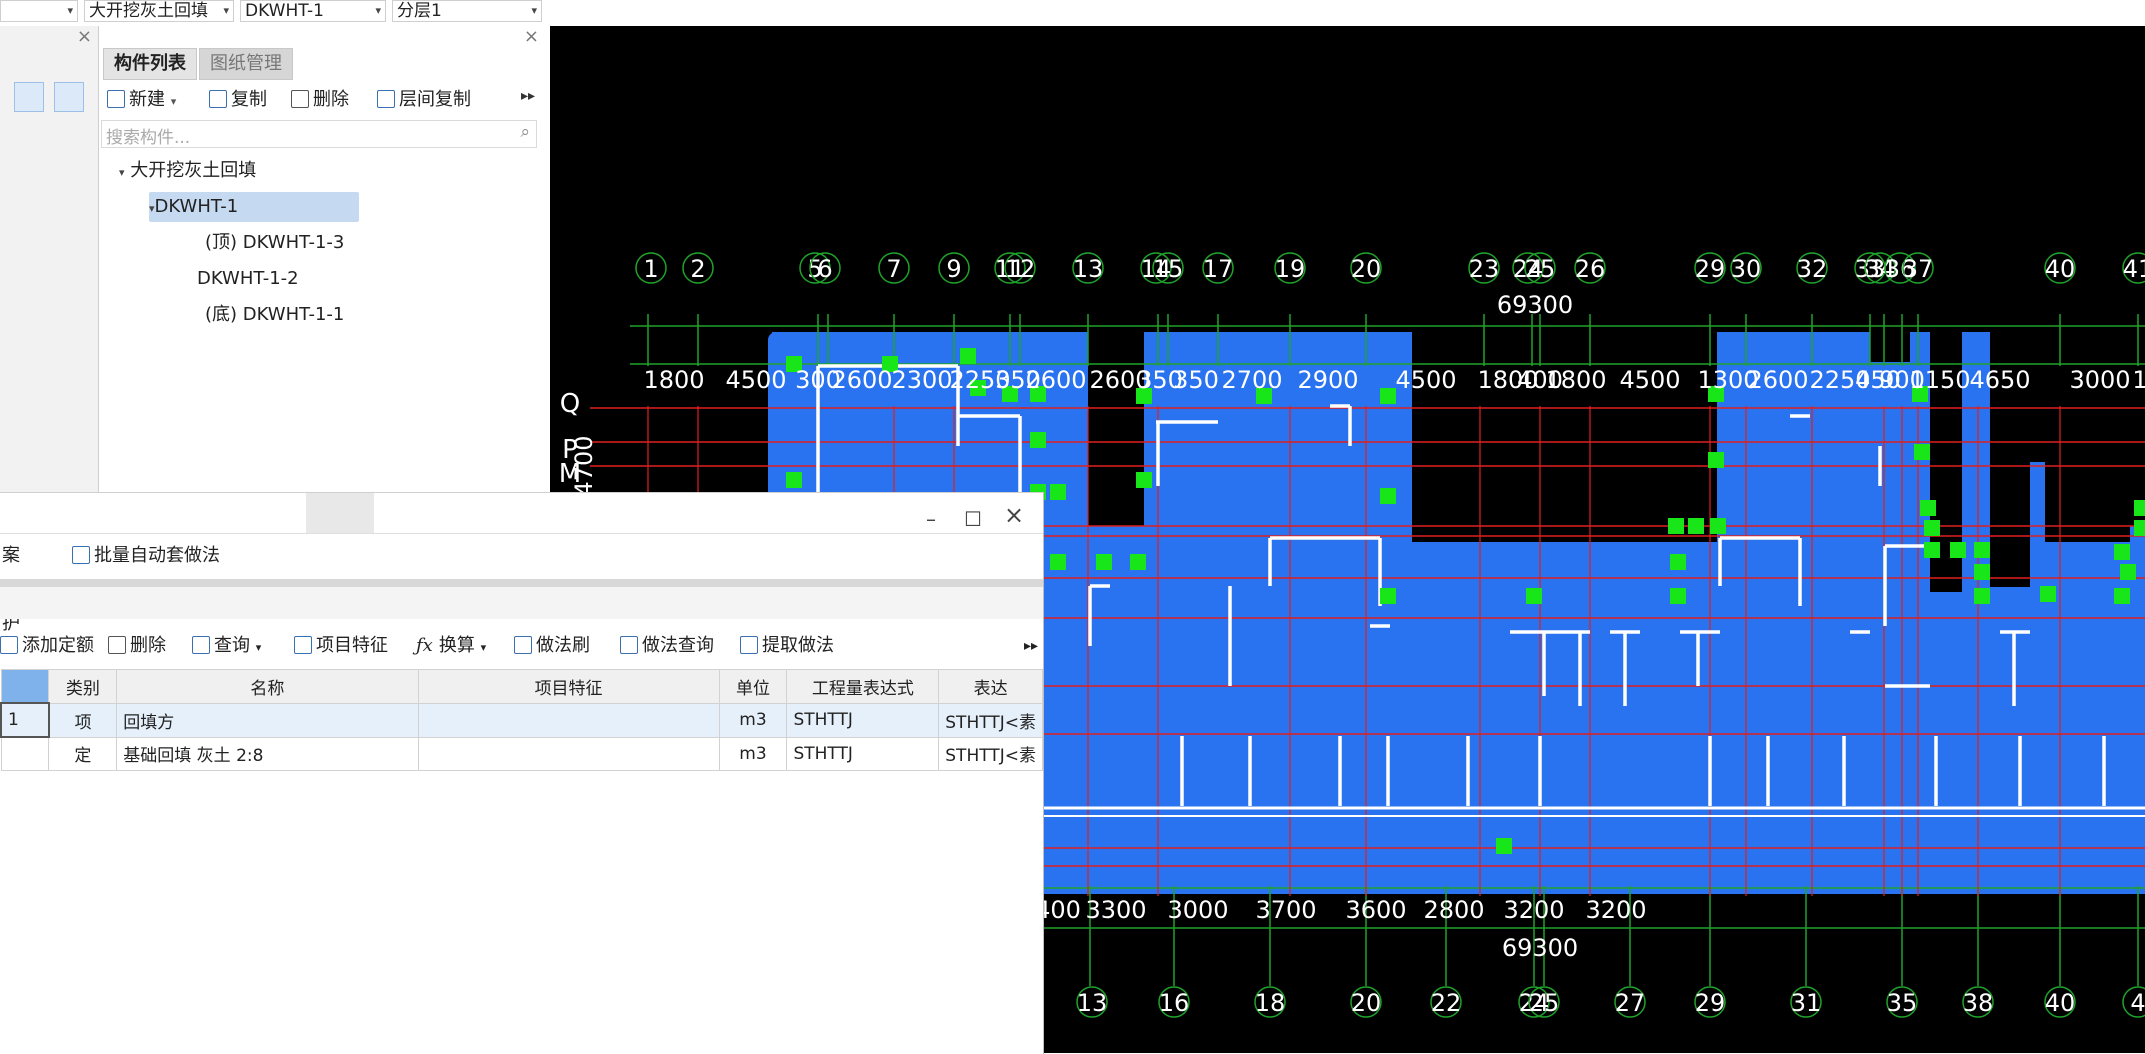 The image size is (2145, 1054). What do you see at coordinates (148, 645) in the screenshot?
I see `delete-row-label: 删除` at bounding box center [148, 645].